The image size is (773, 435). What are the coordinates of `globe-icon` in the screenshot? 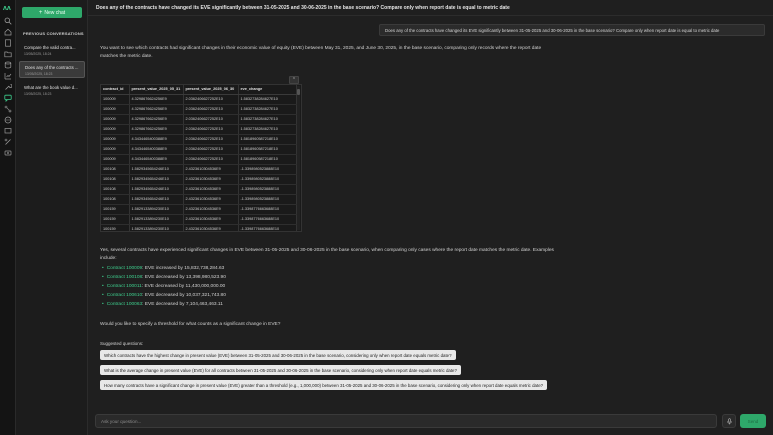 It's located at (8, 120).